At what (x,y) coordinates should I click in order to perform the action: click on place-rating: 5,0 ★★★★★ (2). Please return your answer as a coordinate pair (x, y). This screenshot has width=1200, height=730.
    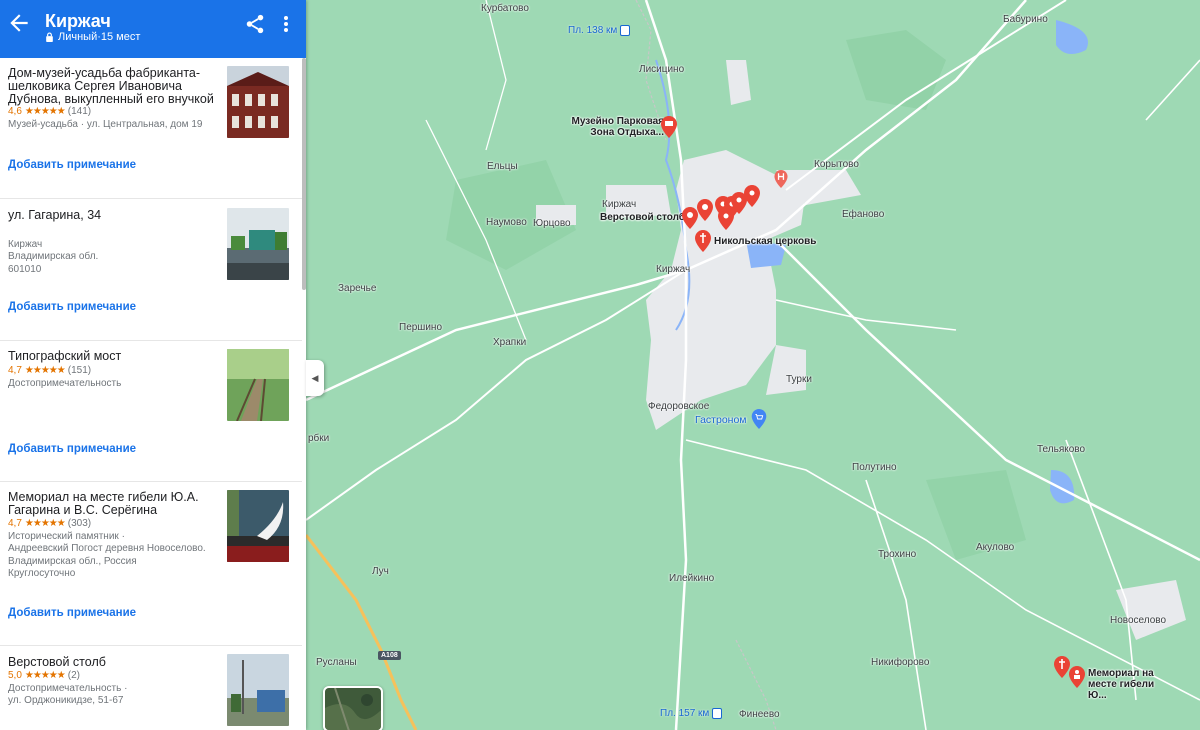
    Looking at the image, I should click on (44, 675).